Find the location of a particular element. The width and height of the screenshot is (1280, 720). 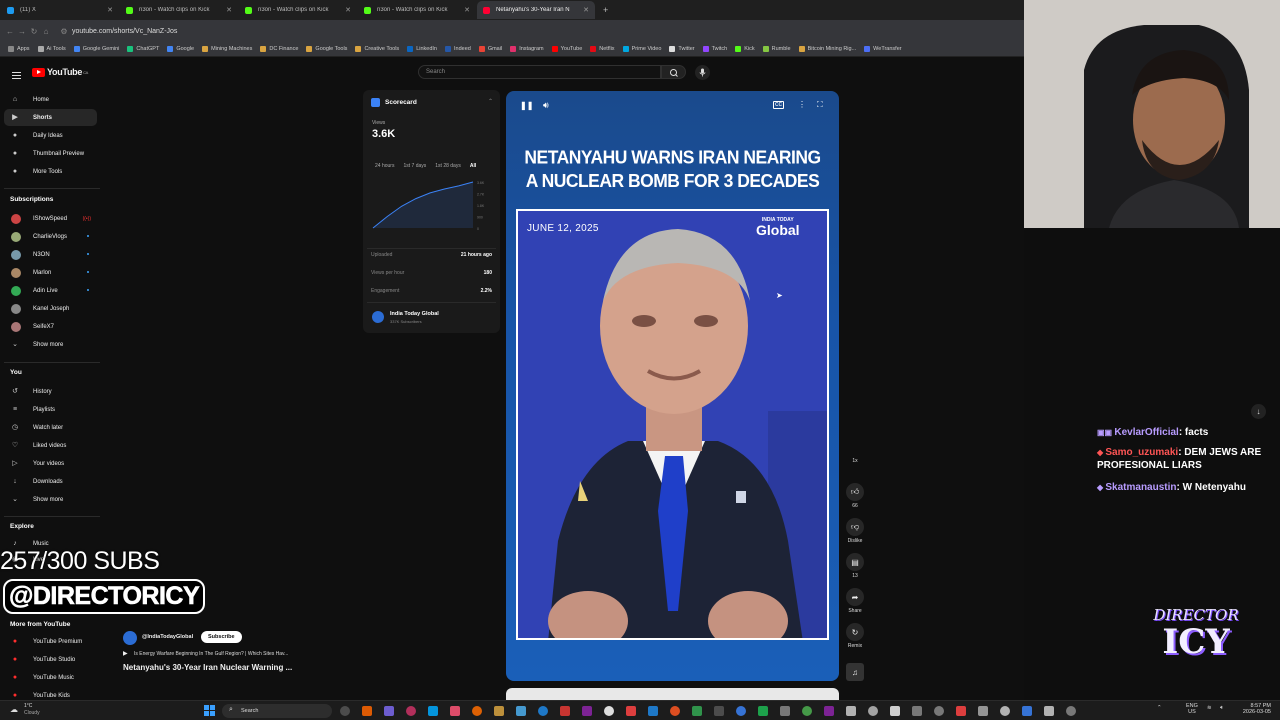

bookmark-item: Kick is located at coordinates (745, 49).